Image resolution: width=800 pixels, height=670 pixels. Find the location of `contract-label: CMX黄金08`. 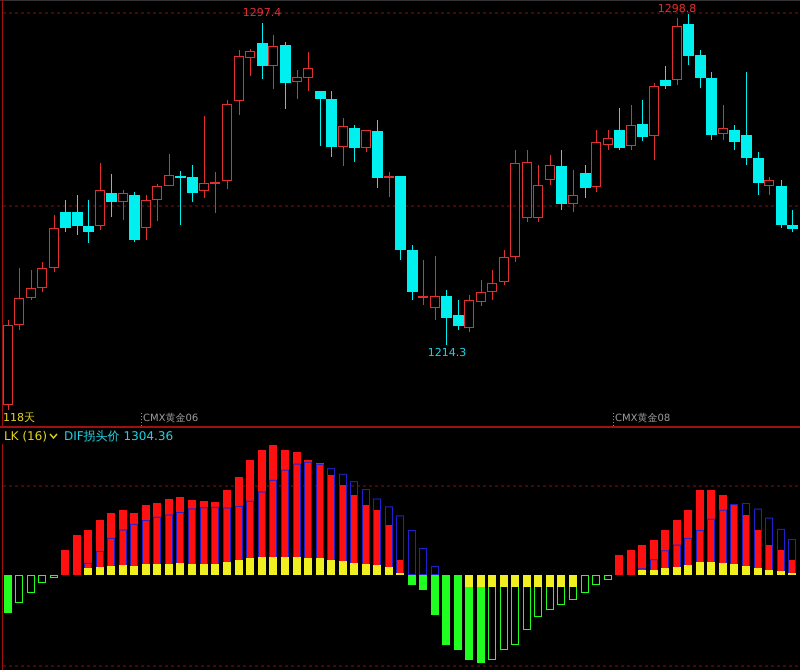

contract-label: CMX黄金08 is located at coordinates (642, 418).